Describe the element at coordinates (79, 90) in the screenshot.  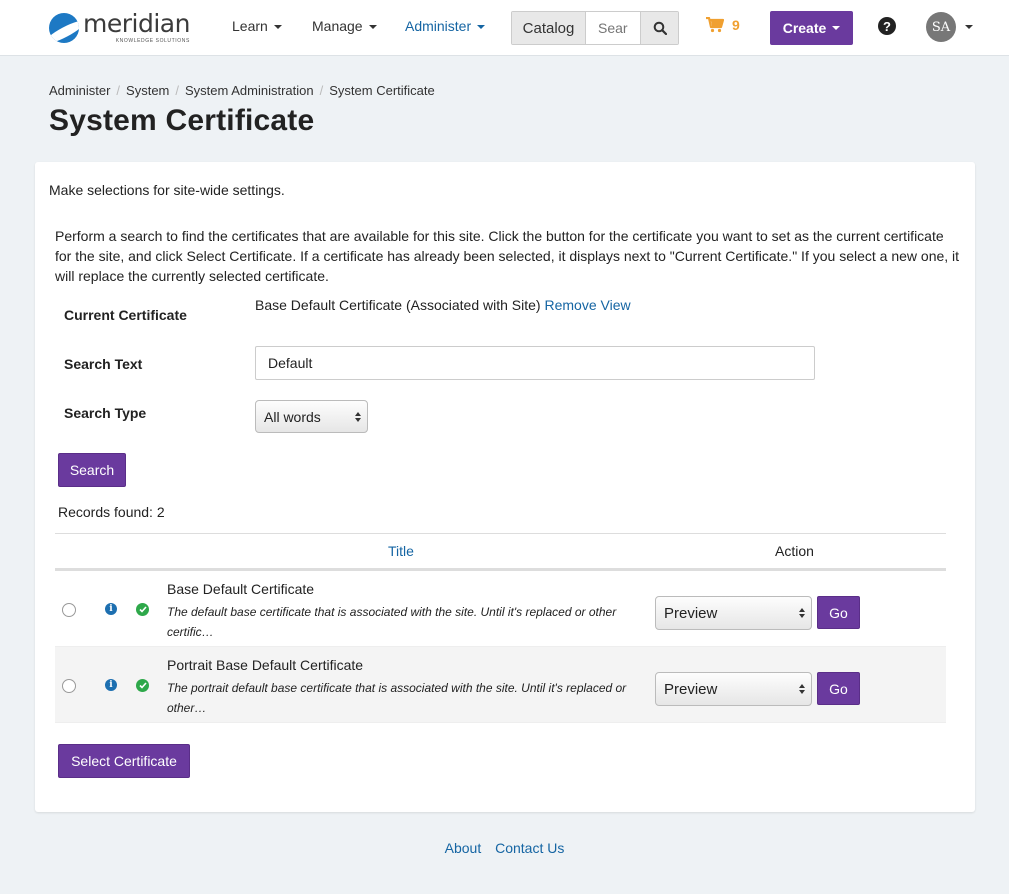
I see `breadcrumb-administer: Administer` at that location.